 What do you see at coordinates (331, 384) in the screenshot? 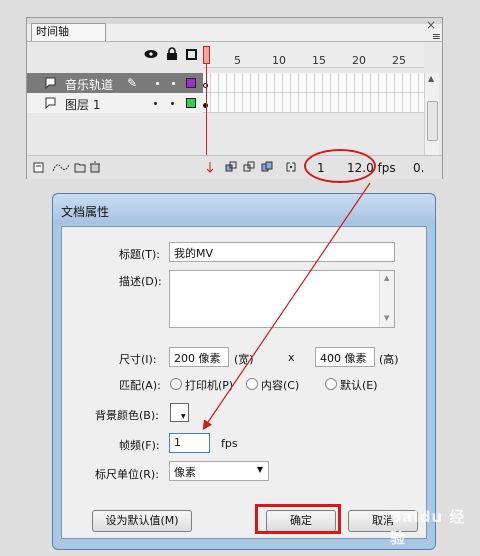
I see `radio-default` at bounding box center [331, 384].